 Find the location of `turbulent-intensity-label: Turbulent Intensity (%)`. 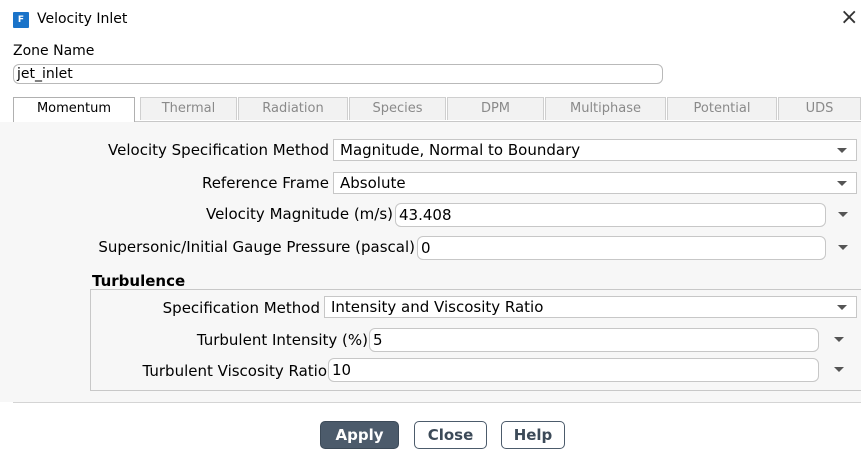

turbulent-intensity-label: Turbulent Intensity (%) is located at coordinates (282, 340).